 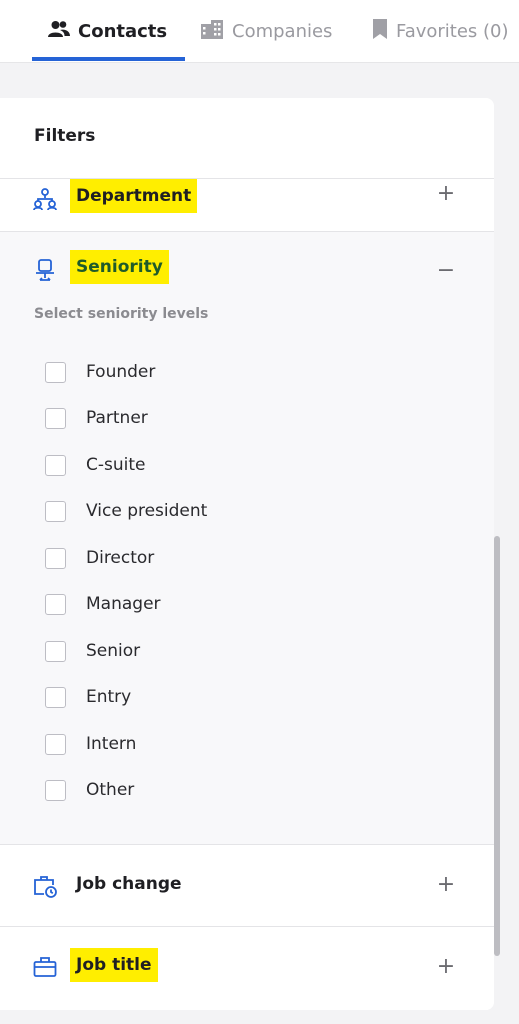 I want to click on option-label: C-suite, so click(x=116, y=465).